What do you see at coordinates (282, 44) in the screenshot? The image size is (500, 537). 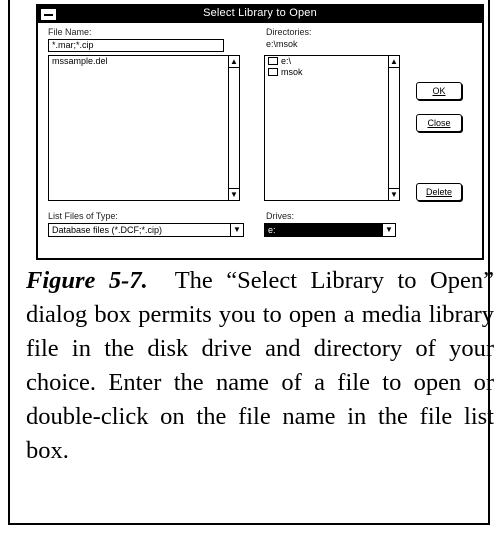 I see `current-directory: e:\msok` at bounding box center [282, 44].